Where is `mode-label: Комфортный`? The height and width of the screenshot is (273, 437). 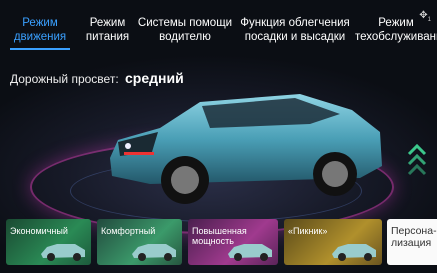
mode-label: Комфортный is located at coordinates (128, 231).